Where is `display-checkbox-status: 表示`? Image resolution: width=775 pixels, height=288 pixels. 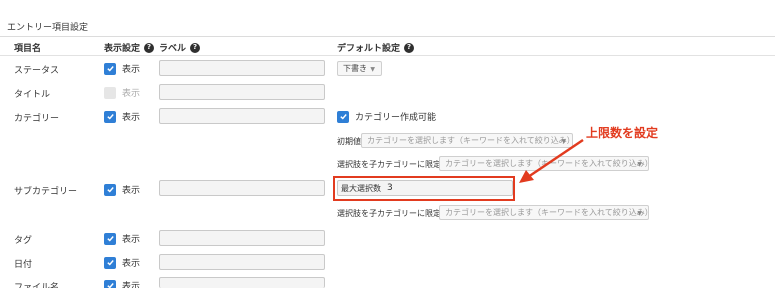 display-checkbox-status: 表示 is located at coordinates (122, 68).